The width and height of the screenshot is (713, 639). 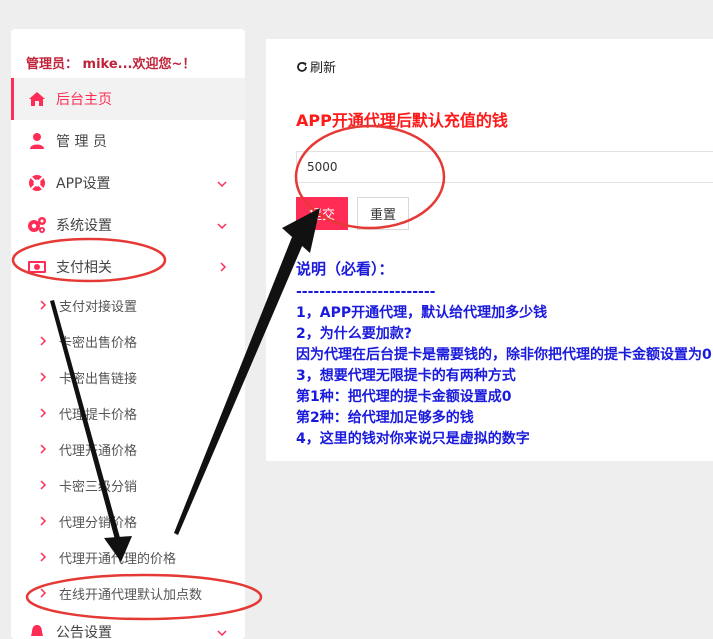 I want to click on sidebar-item-payment: 支付相关, so click(x=128, y=267).